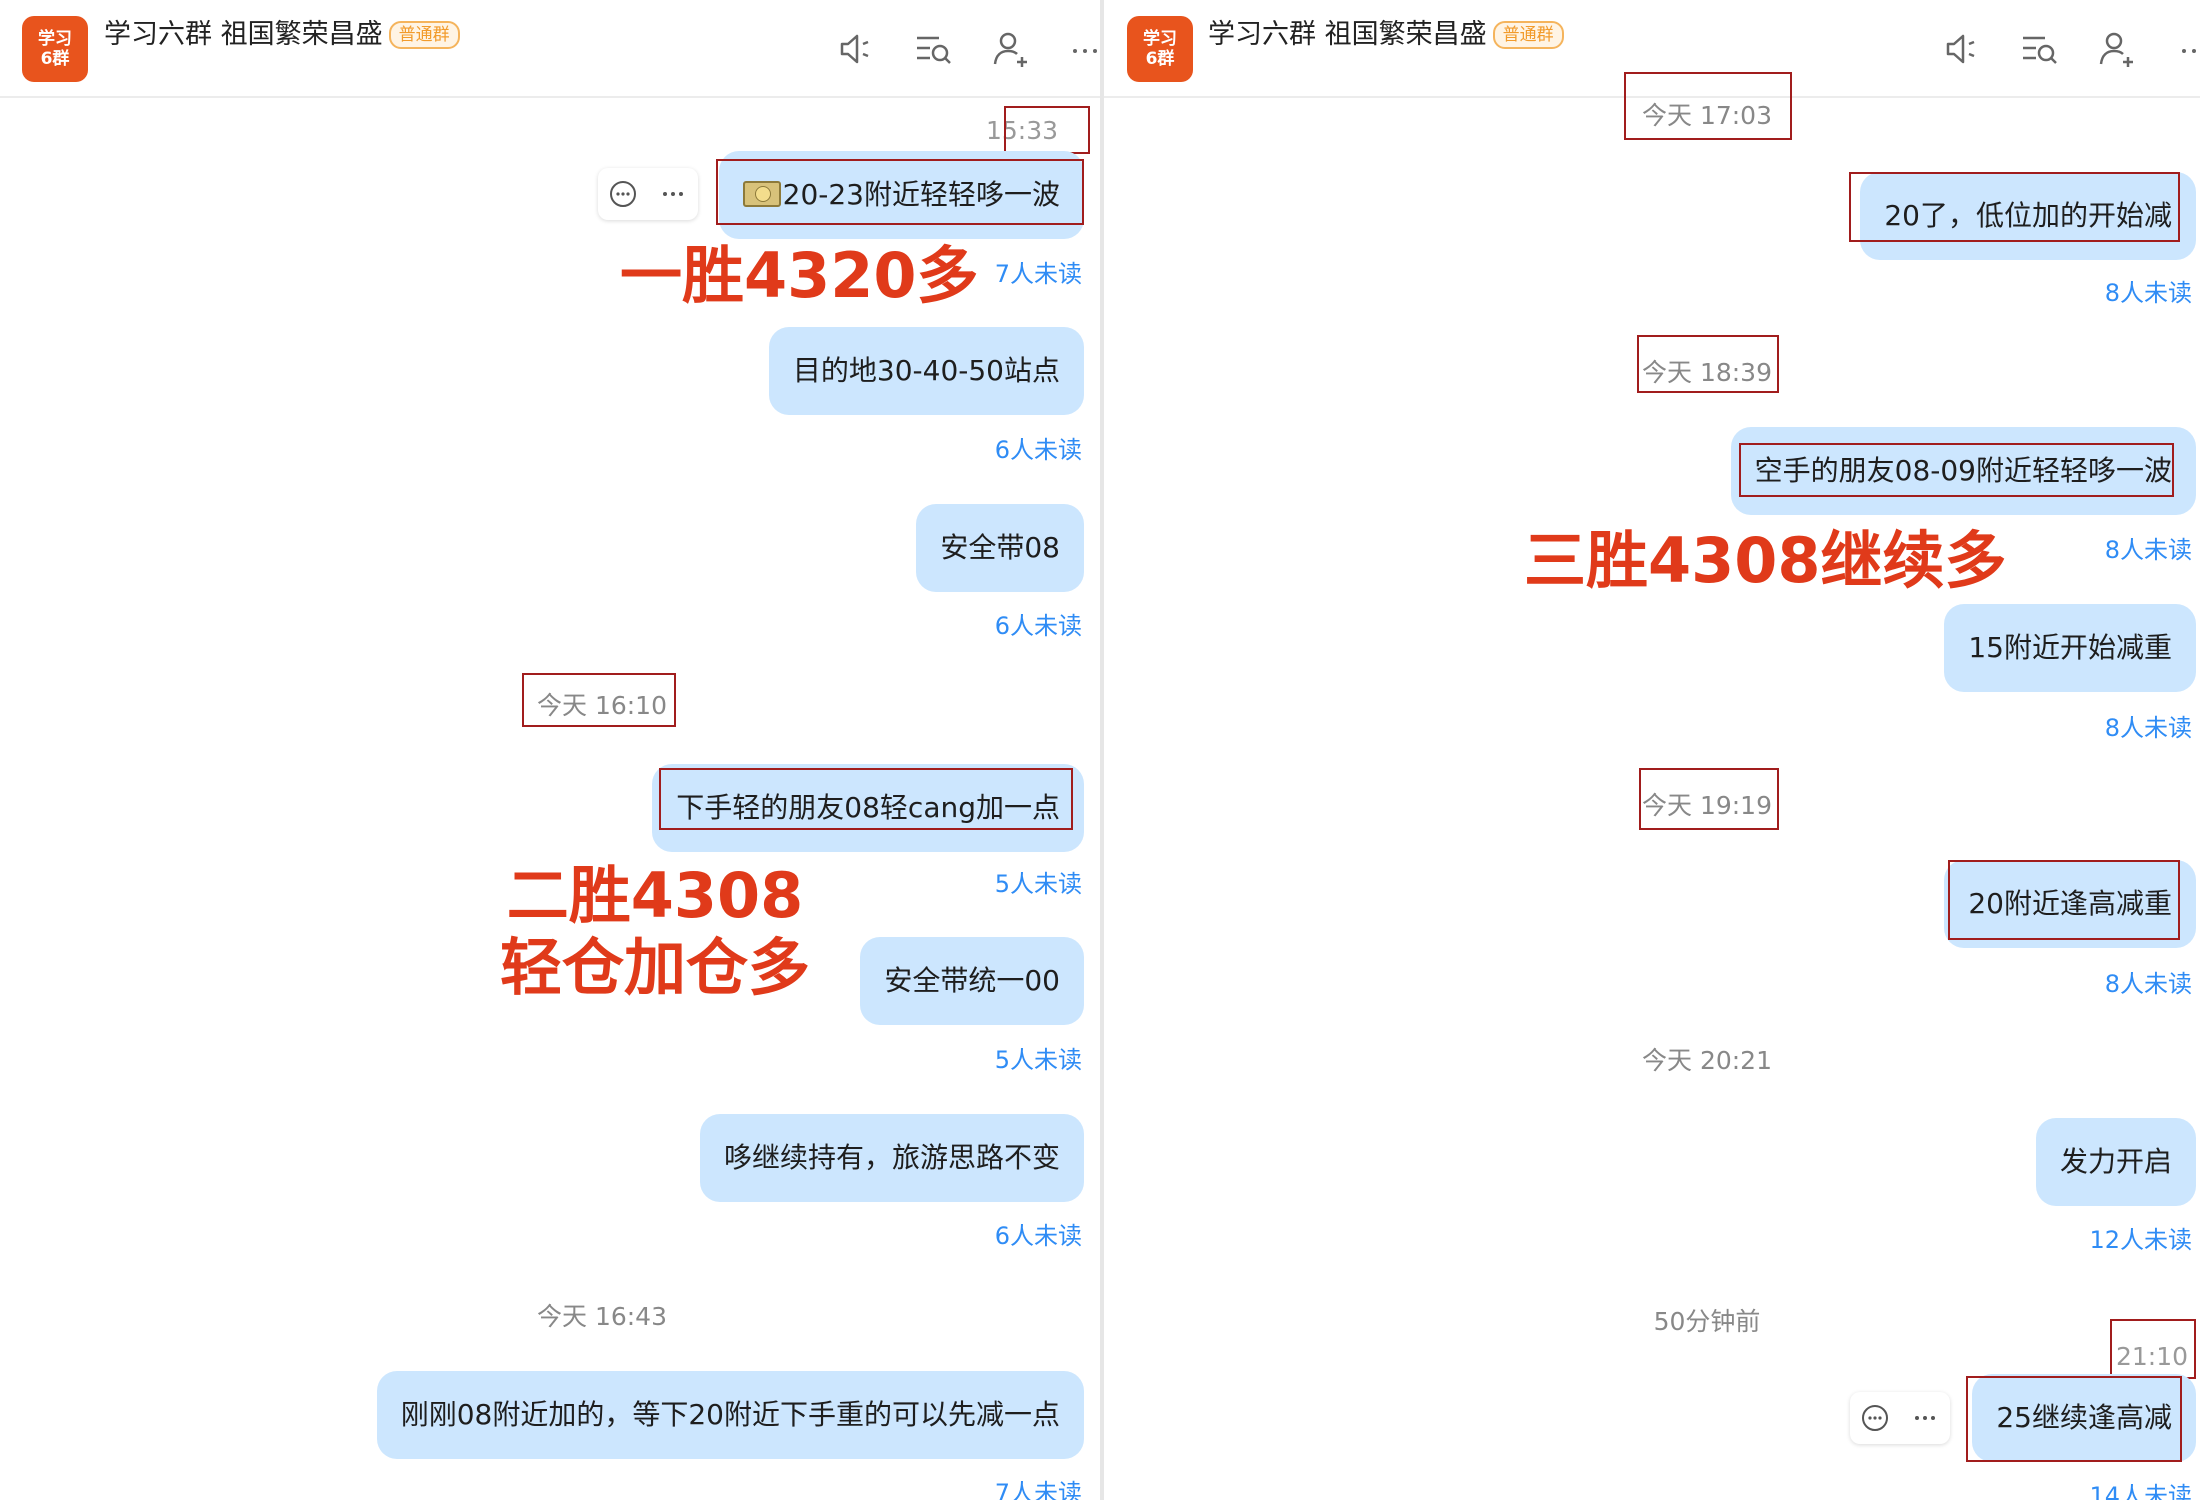  What do you see at coordinates (1707, 805) in the screenshot?
I see `time-separator: 今天 19:19` at bounding box center [1707, 805].